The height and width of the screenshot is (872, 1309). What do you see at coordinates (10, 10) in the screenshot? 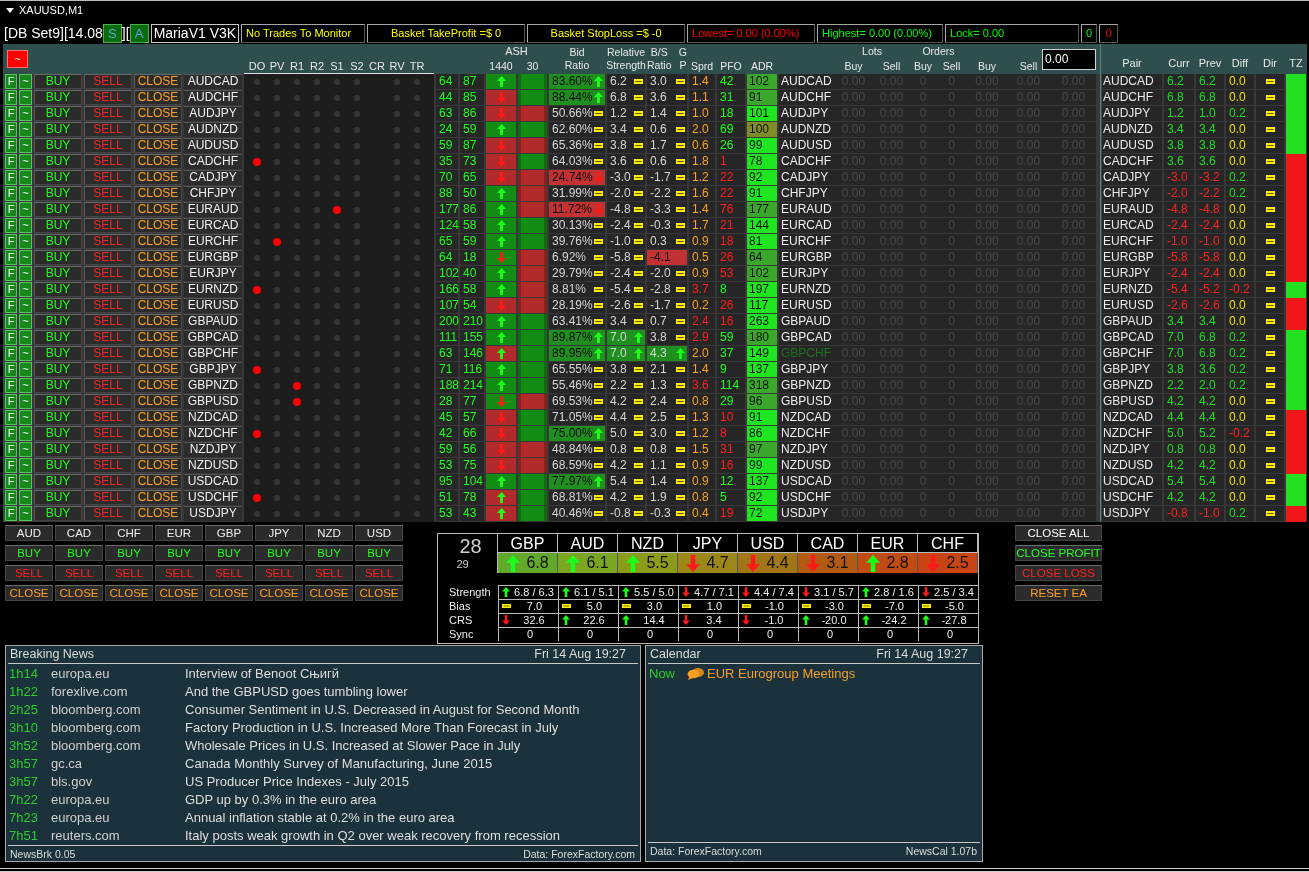
I see `caret-icon` at bounding box center [10, 10].